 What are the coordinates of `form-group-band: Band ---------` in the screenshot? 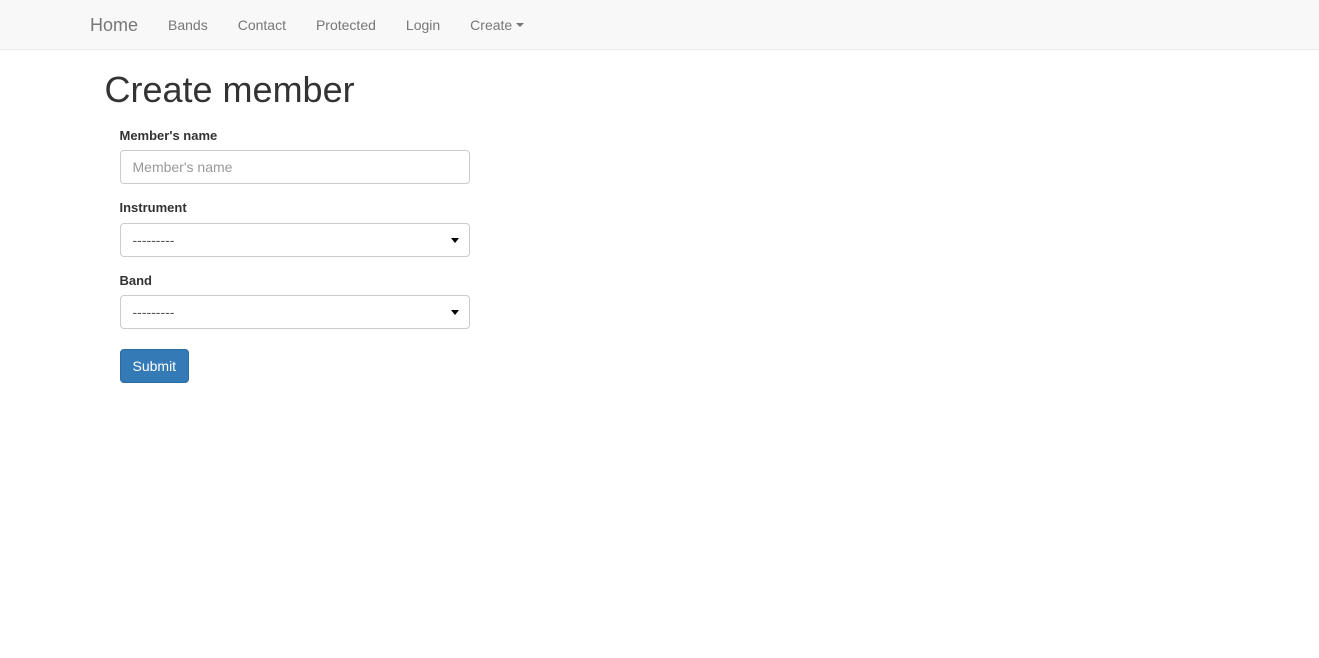 It's located at (294, 301).